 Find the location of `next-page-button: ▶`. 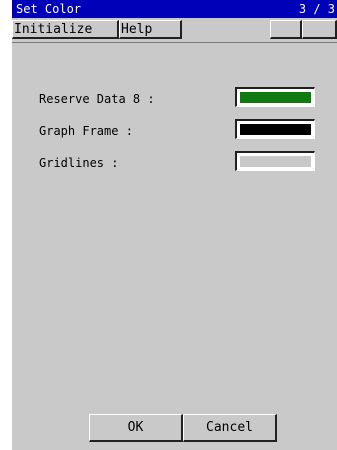

next-page-button: ▶ is located at coordinates (319, 29).